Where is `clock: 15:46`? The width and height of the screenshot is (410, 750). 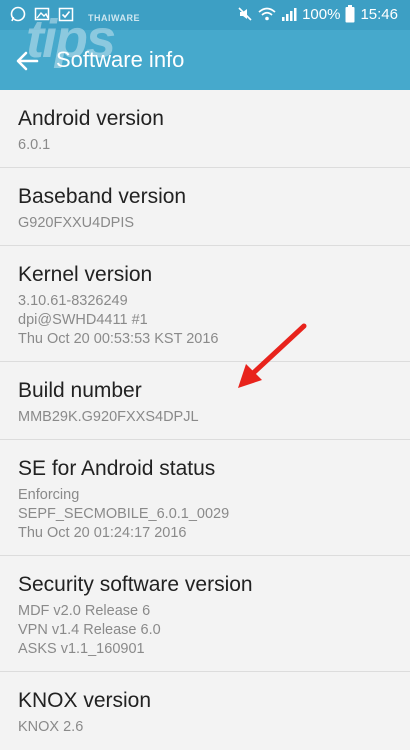 clock: 15:46 is located at coordinates (379, 14).